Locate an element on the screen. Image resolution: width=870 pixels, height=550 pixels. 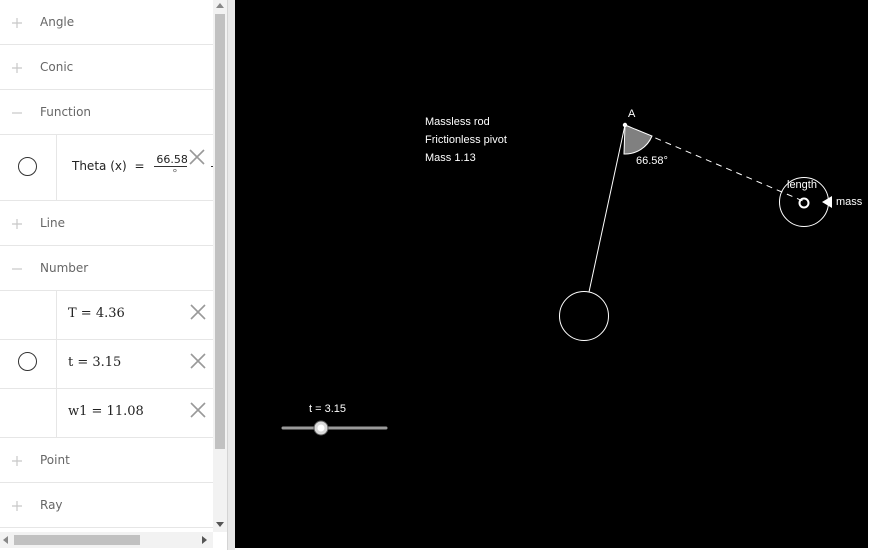
function-name: Theta is located at coordinates (89, 166).